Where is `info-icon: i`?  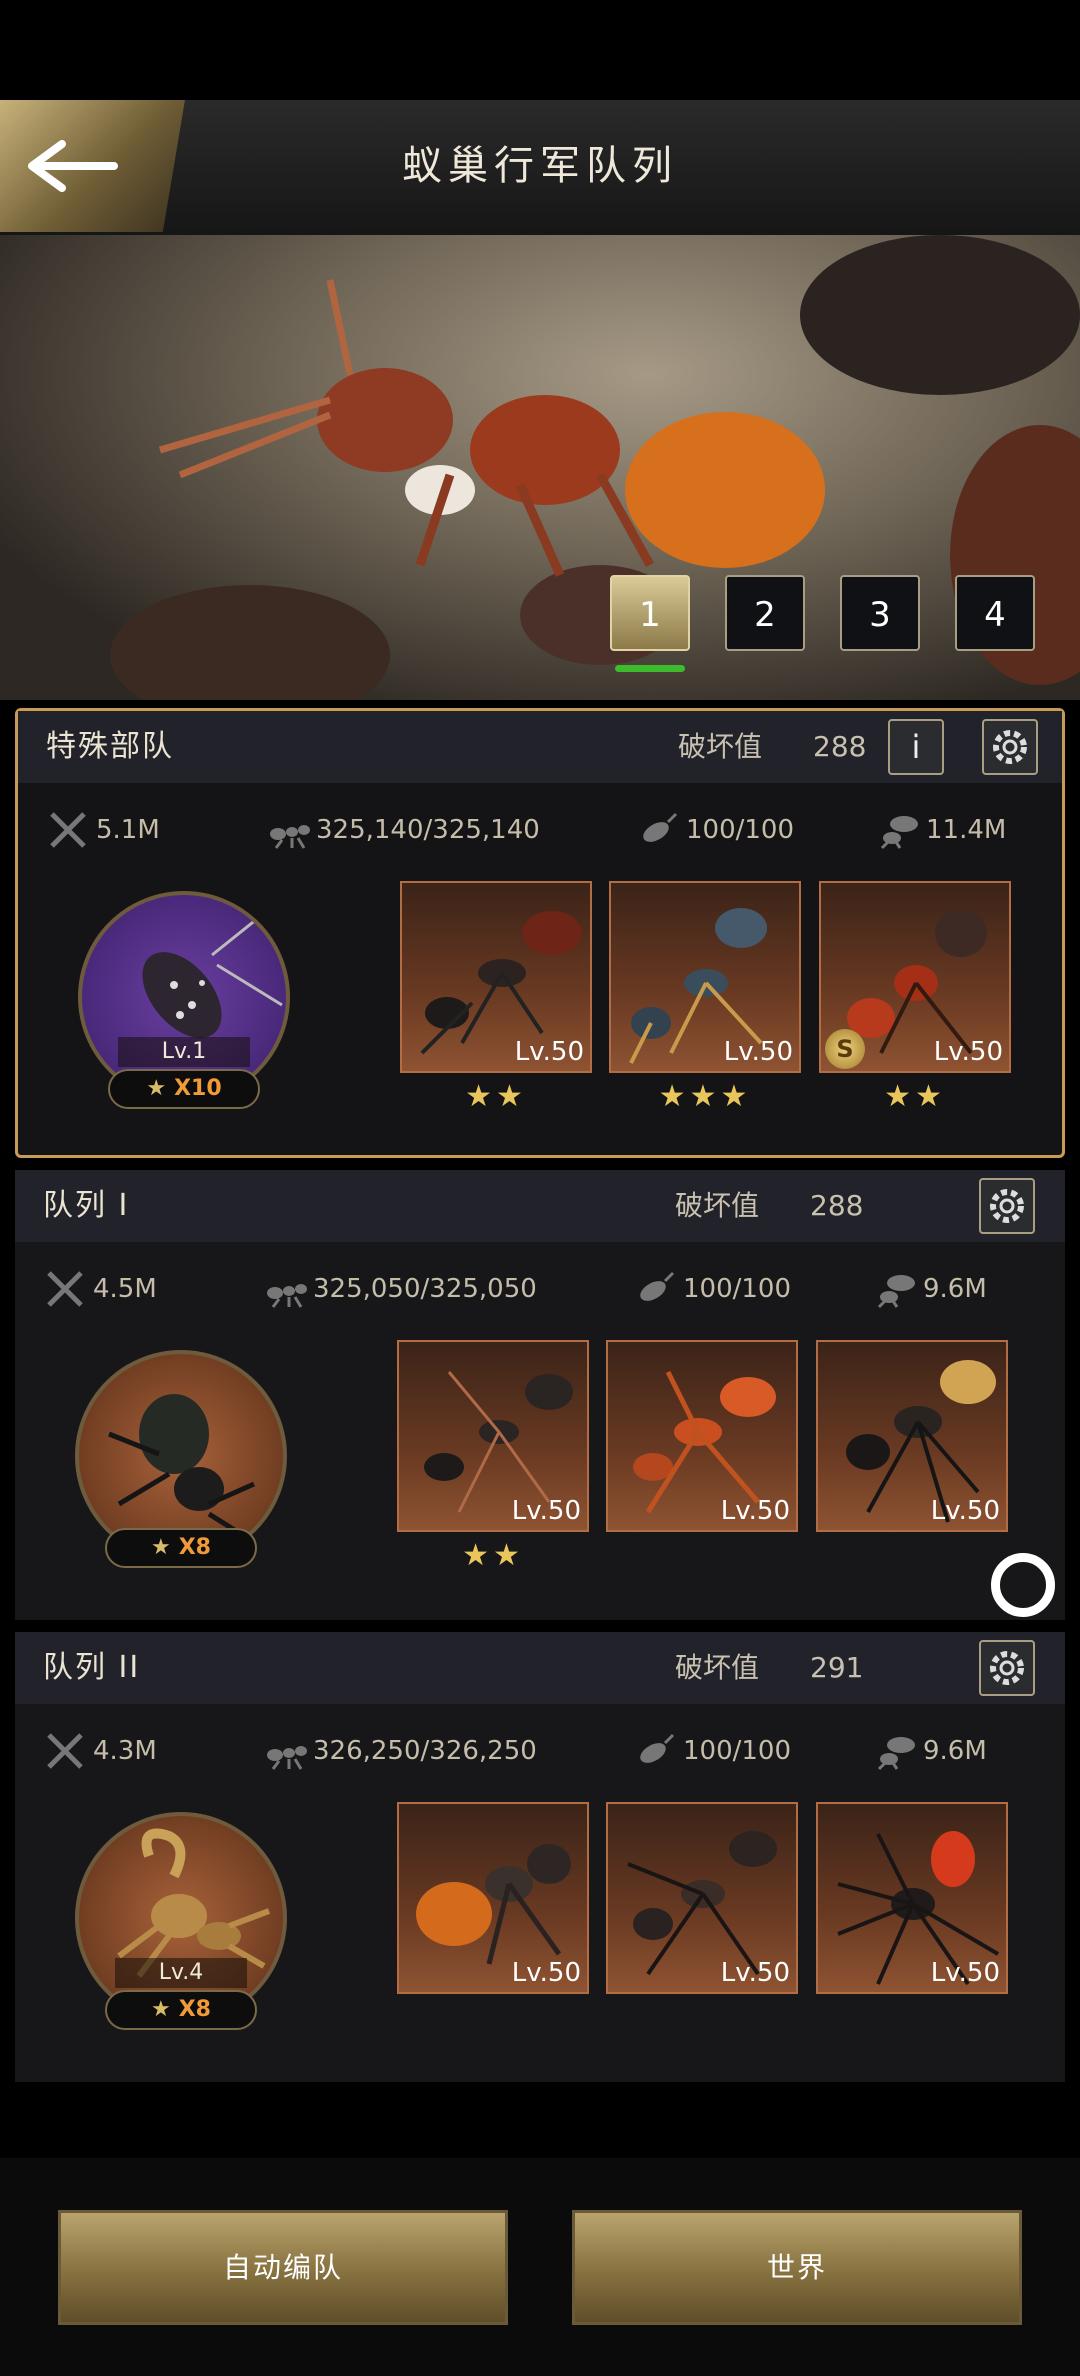
info-icon: i is located at coordinates (916, 747).